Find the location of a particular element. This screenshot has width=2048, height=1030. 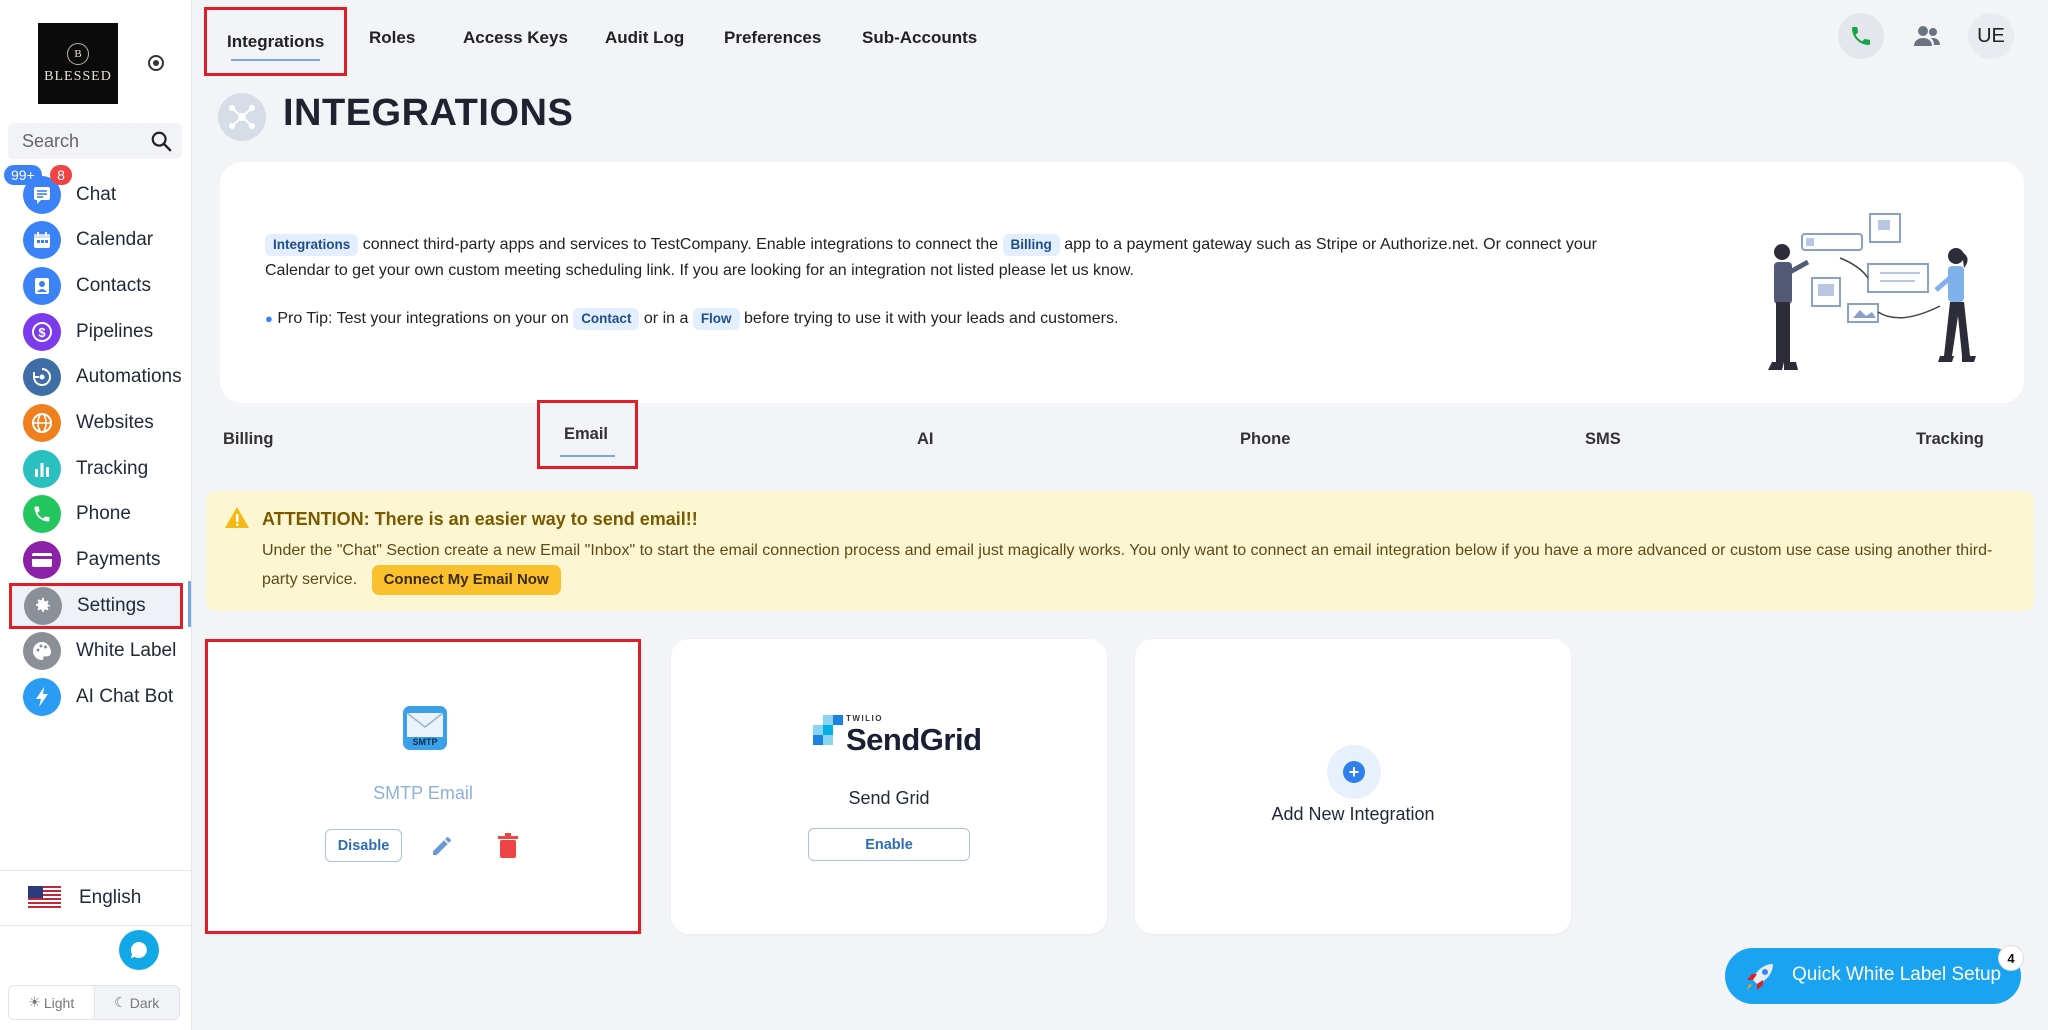

light-theme-button: ☀ Light is located at coordinates (52, 1002).